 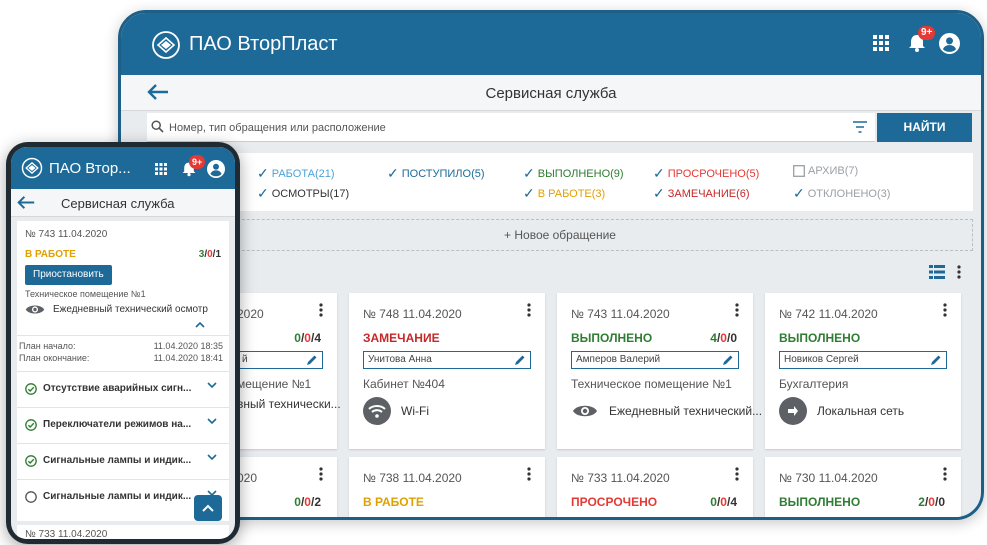 I want to click on mobile-next-card: № 733 11.04.2020, so click(x=123, y=532).